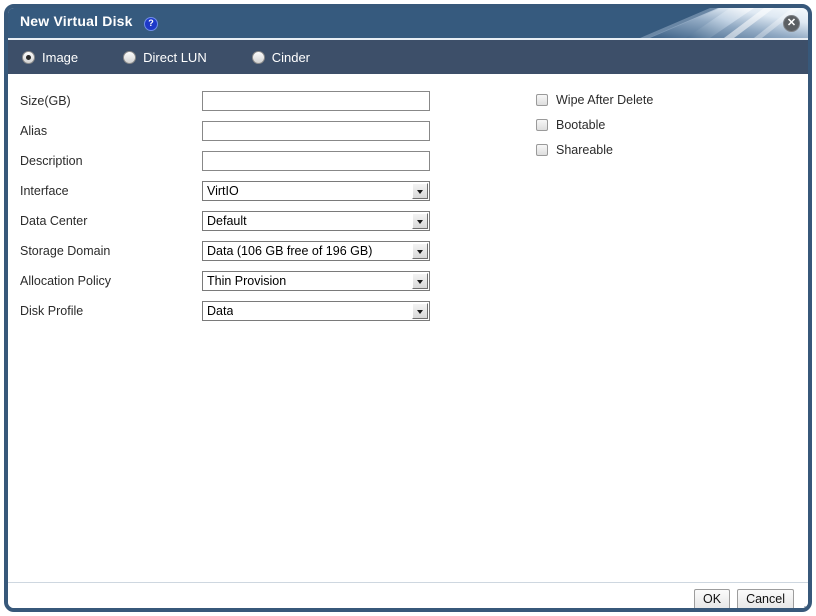 Image resolution: width=816 pixels, height=616 pixels. Describe the element at coordinates (584, 149) in the screenshot. I see `checkbox-label-shareable: Shareable` at that location.